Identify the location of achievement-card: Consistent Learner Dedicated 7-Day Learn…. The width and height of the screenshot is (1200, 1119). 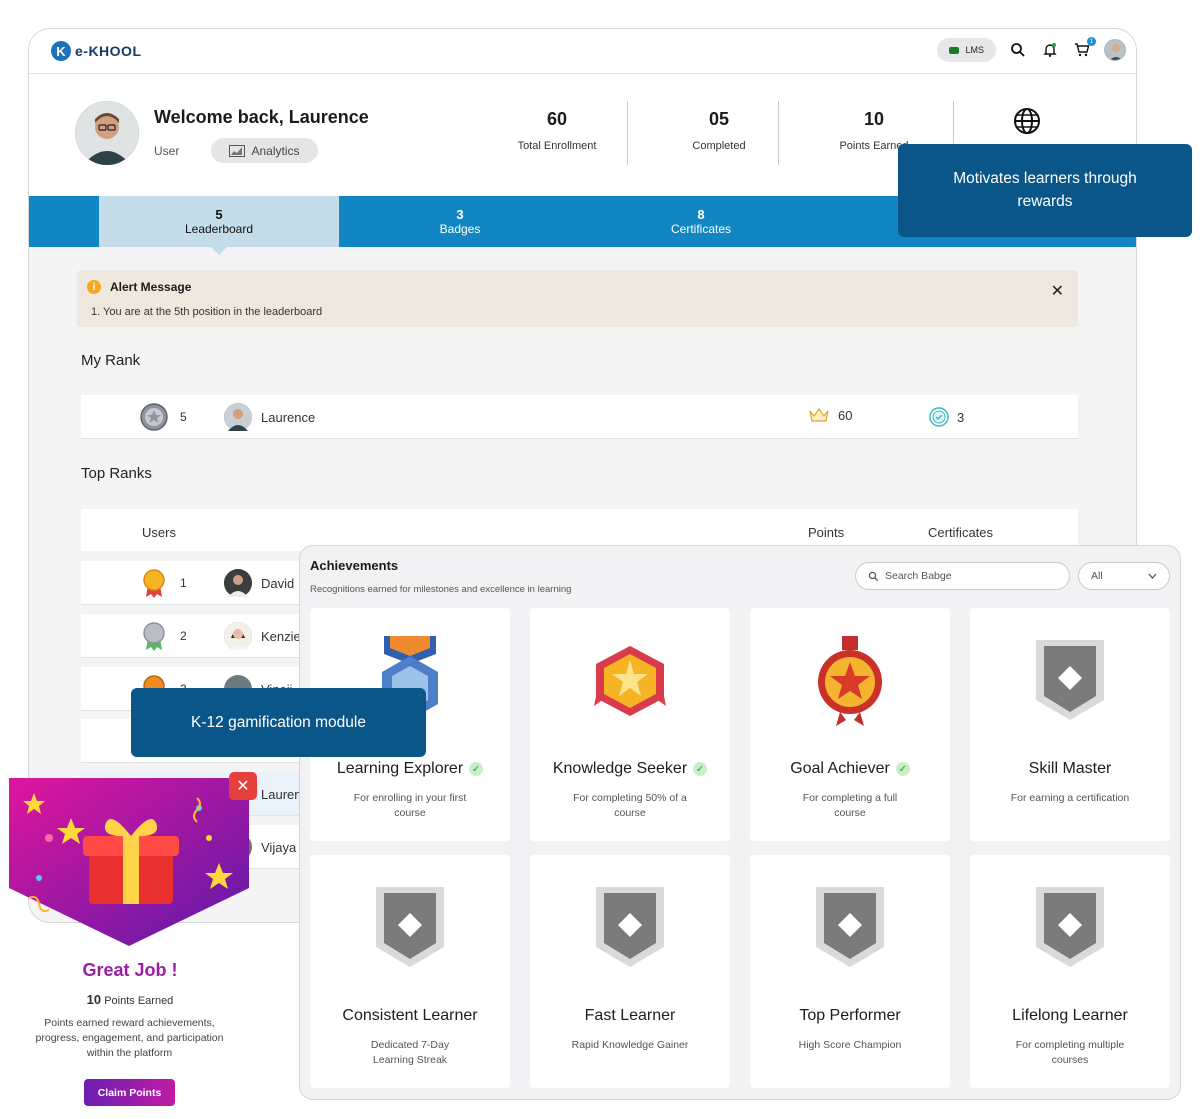
(410, 971).